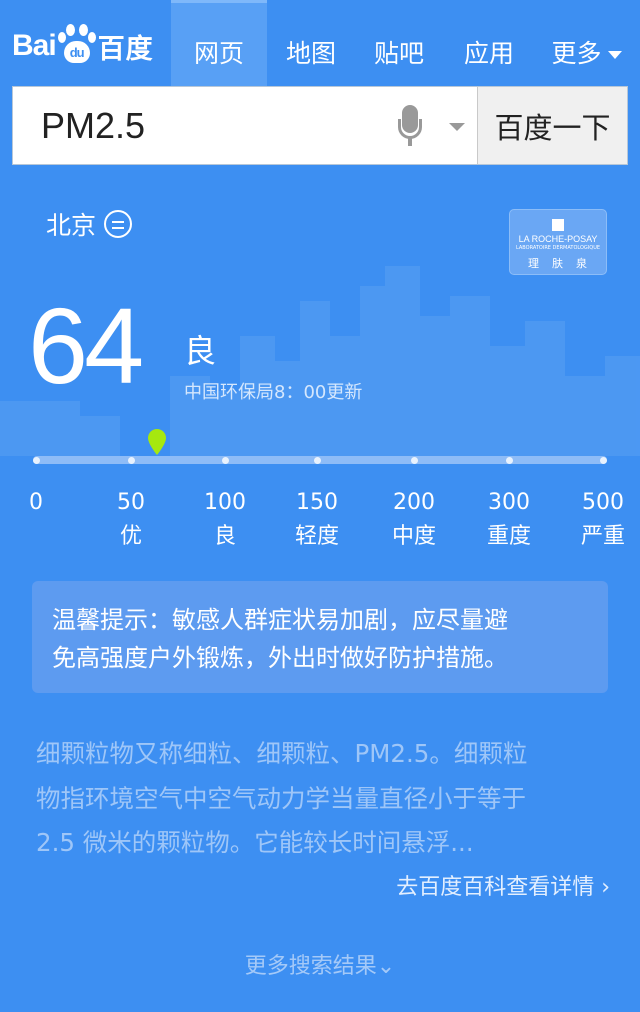 Image resolution: width=640 pixels, height=1012 pixels. I want to click on aqi-marker-icon, so click(157, 442).